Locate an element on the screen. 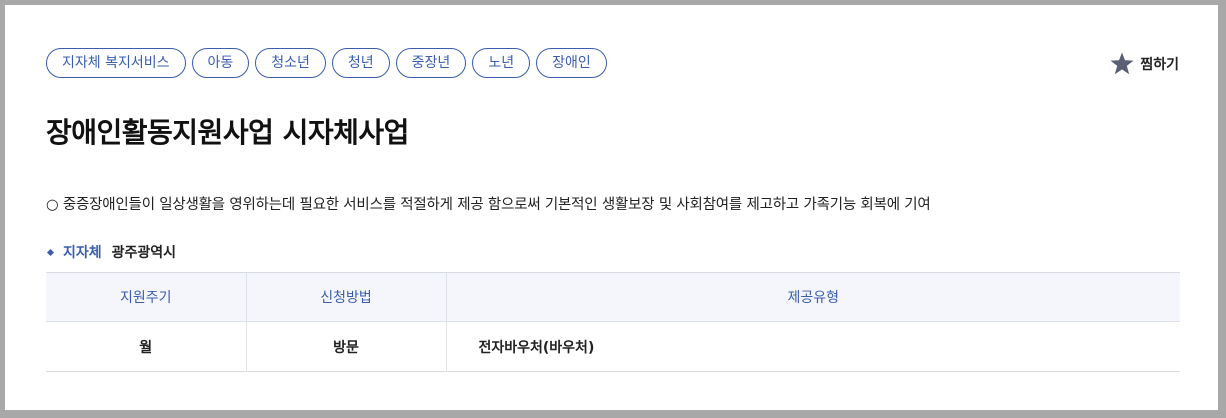  tag-middle-aged: 중장년 is located at coordinates (431, 63).